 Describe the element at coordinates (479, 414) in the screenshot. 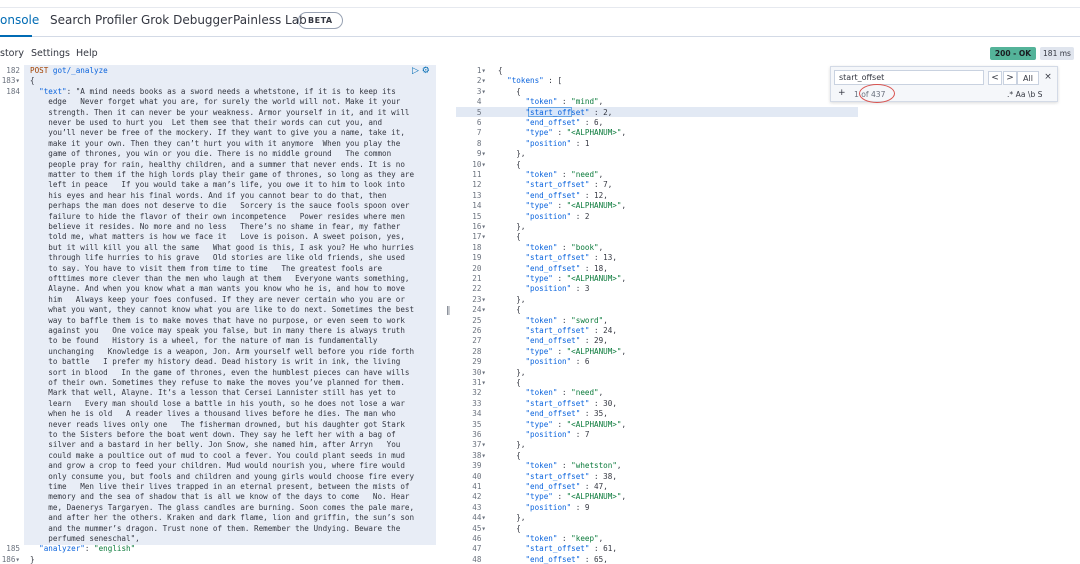

I see `response-line-number: 34` at that location.